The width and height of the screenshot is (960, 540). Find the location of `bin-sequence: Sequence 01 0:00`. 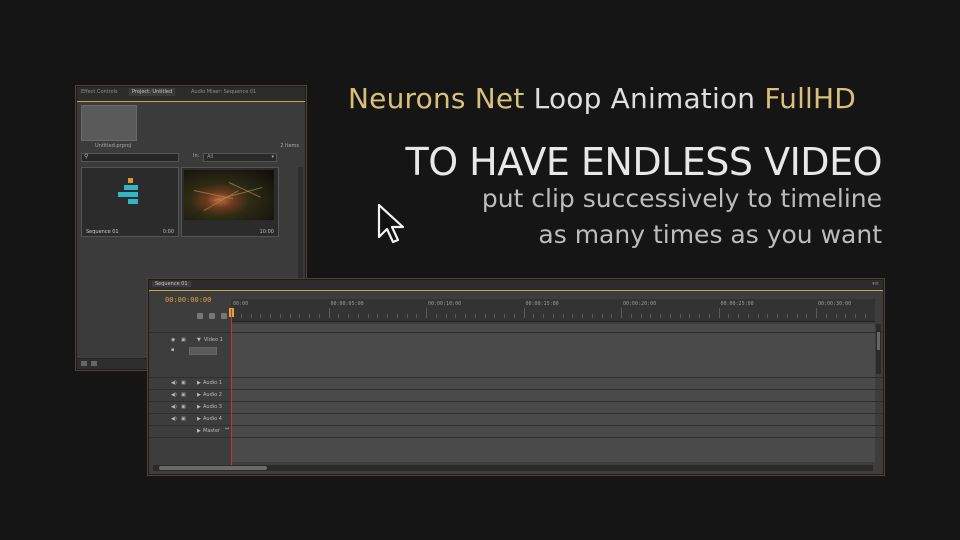

bin-sequence: Sequence 01 0:00 is located at coordinates (130, 202).